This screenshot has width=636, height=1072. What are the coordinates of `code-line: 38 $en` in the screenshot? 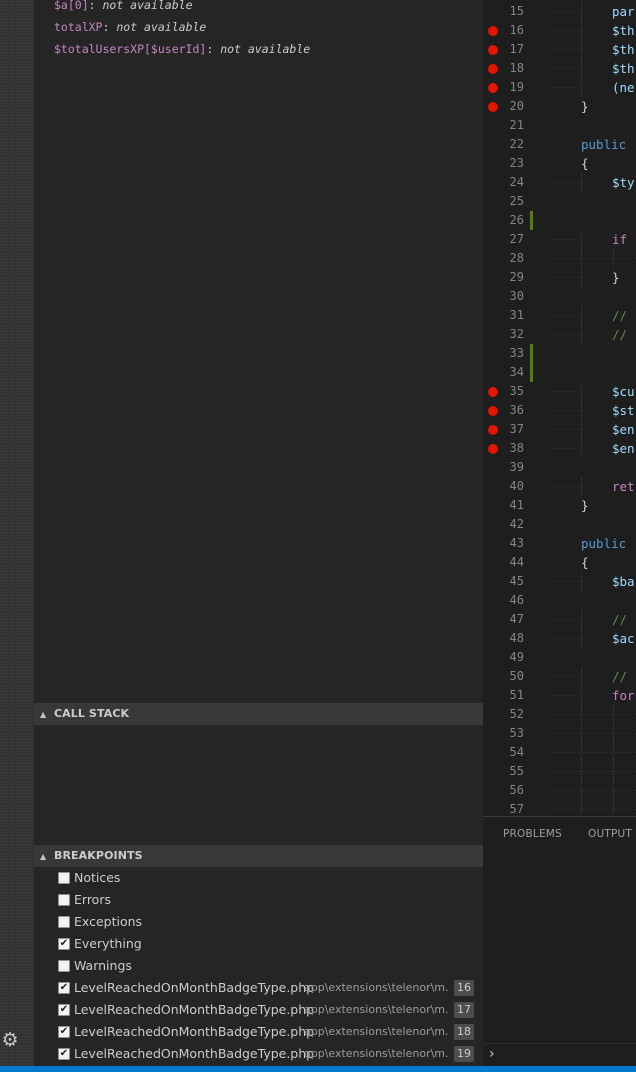 It's located at (559, 448).